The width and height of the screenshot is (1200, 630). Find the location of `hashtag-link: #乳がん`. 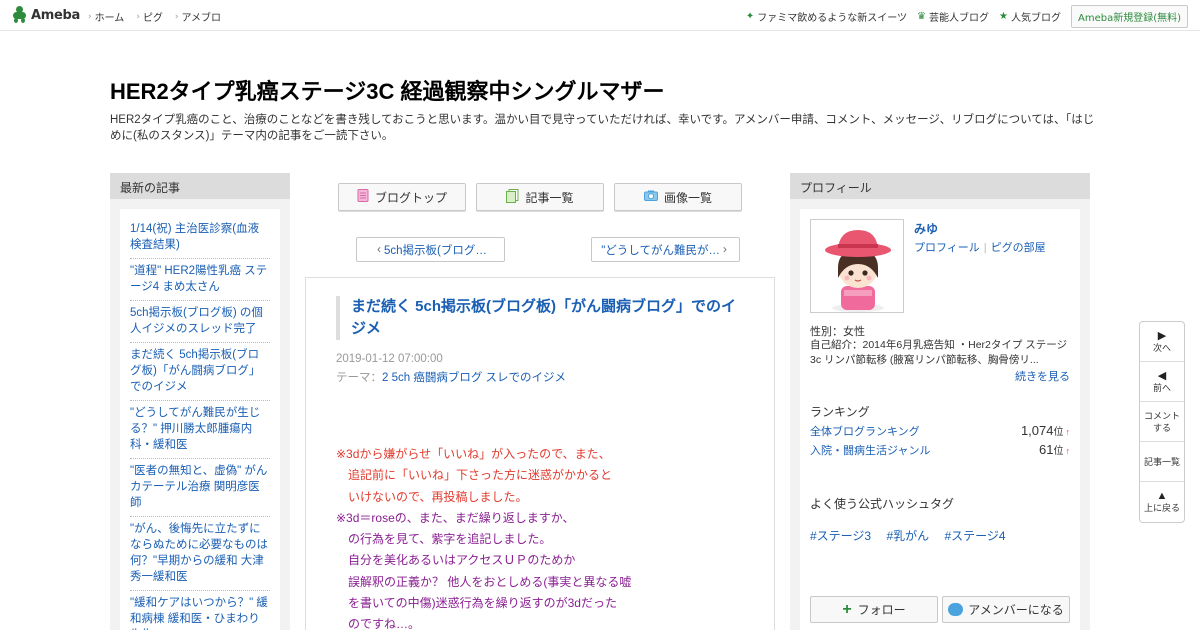

hashtag-link: #乳がん is located at coordinates (907, 536).